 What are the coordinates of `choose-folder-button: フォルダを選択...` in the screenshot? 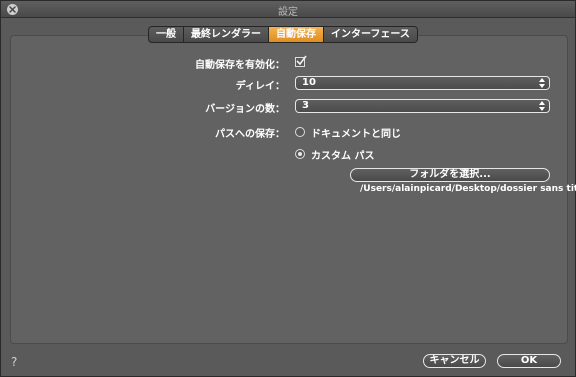 It's located at (450, 175).